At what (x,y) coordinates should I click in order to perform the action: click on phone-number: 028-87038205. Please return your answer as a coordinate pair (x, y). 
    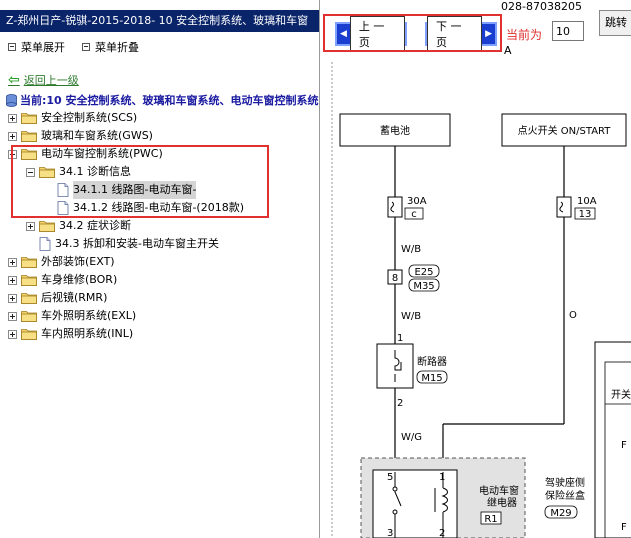
    Looking at the image, I should click on (541, 6).